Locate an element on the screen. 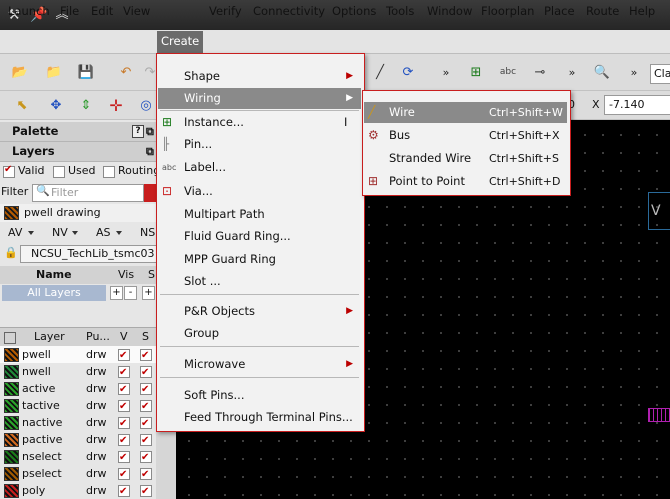 This screenshot has width=670, height=499. menu-launch: Launch is located at coordinates (29, 12).